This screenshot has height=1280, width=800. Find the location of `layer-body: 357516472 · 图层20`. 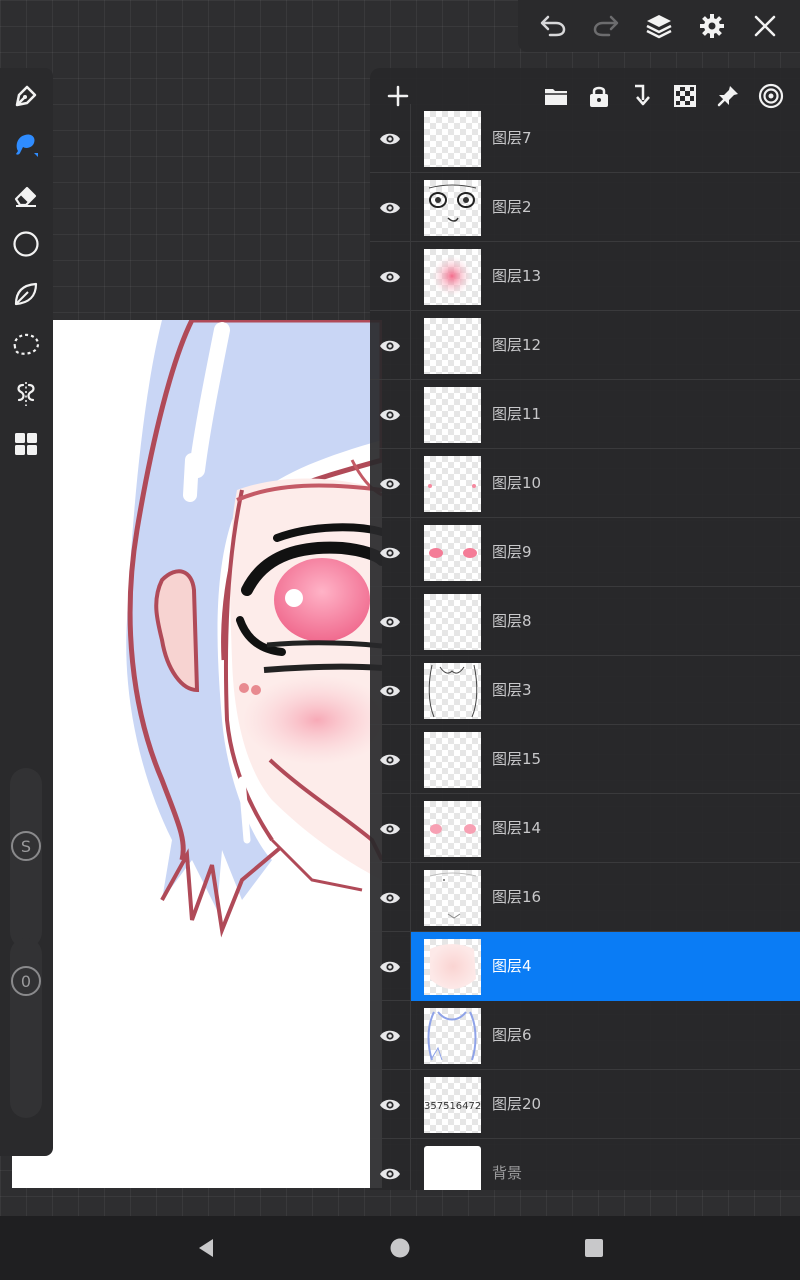

layer-body: 357516472 · 图层20 is located at coordinates (605, 1104).